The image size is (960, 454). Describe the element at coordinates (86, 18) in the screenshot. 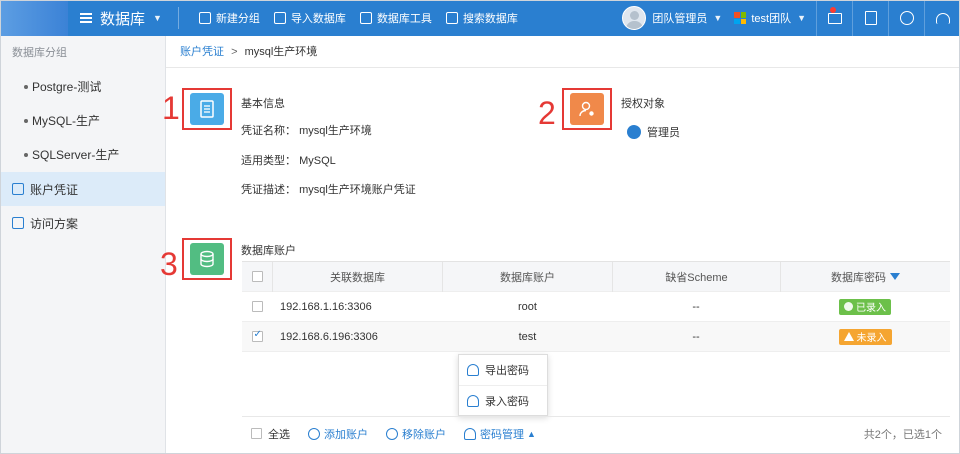

I see `hamburger-icon` at that location.